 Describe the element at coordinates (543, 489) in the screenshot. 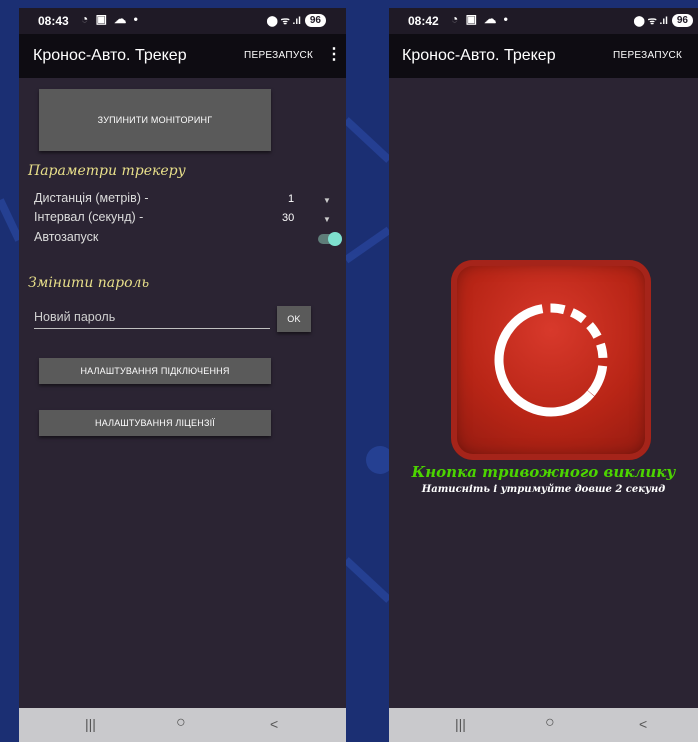

I see `alarm-subtitle: Натисніть і утримуйте довше 2 секунд` at that location.